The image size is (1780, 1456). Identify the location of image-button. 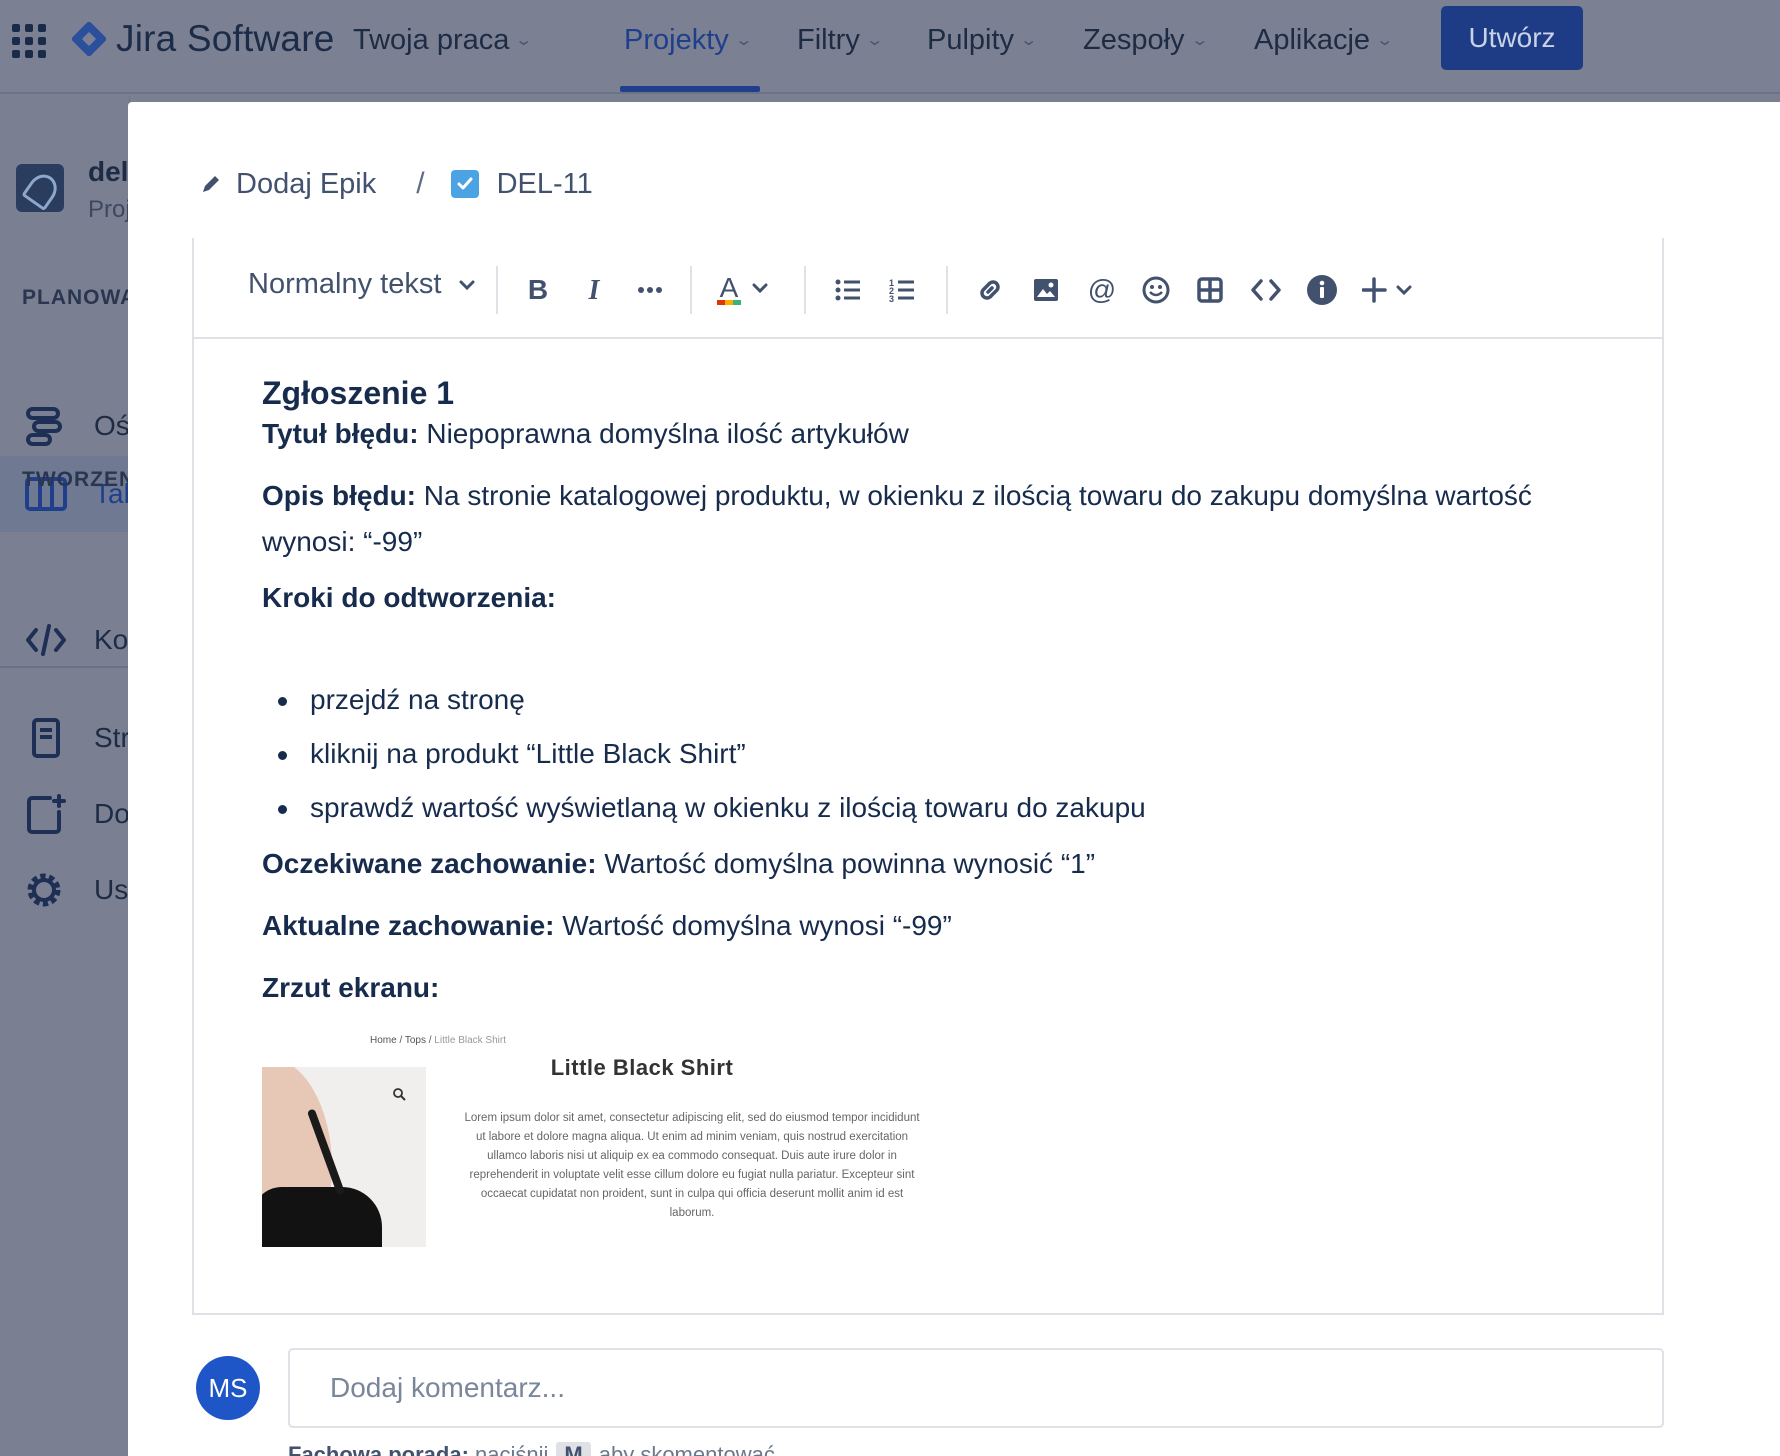
(1046, 290).